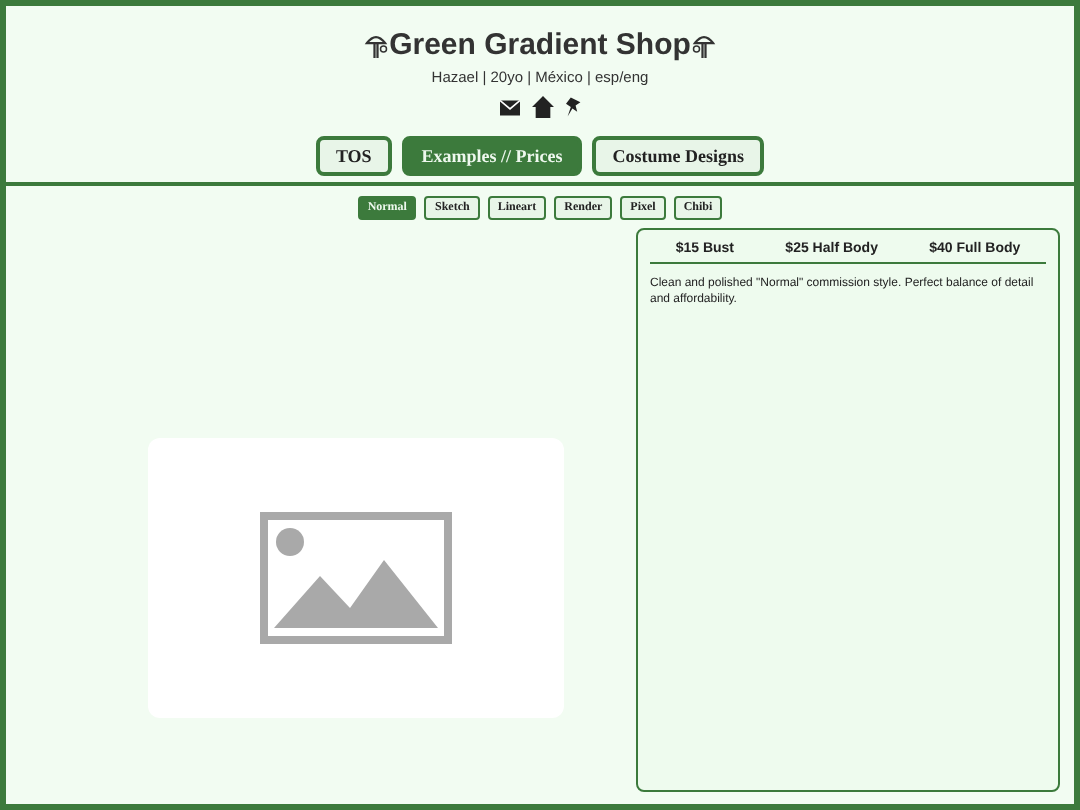 This screenshot has height=810, width=1080. What do you see at coordinates (509, 107) in the screenshot?
I see `mail-icon` at bounding box center [509, 107].